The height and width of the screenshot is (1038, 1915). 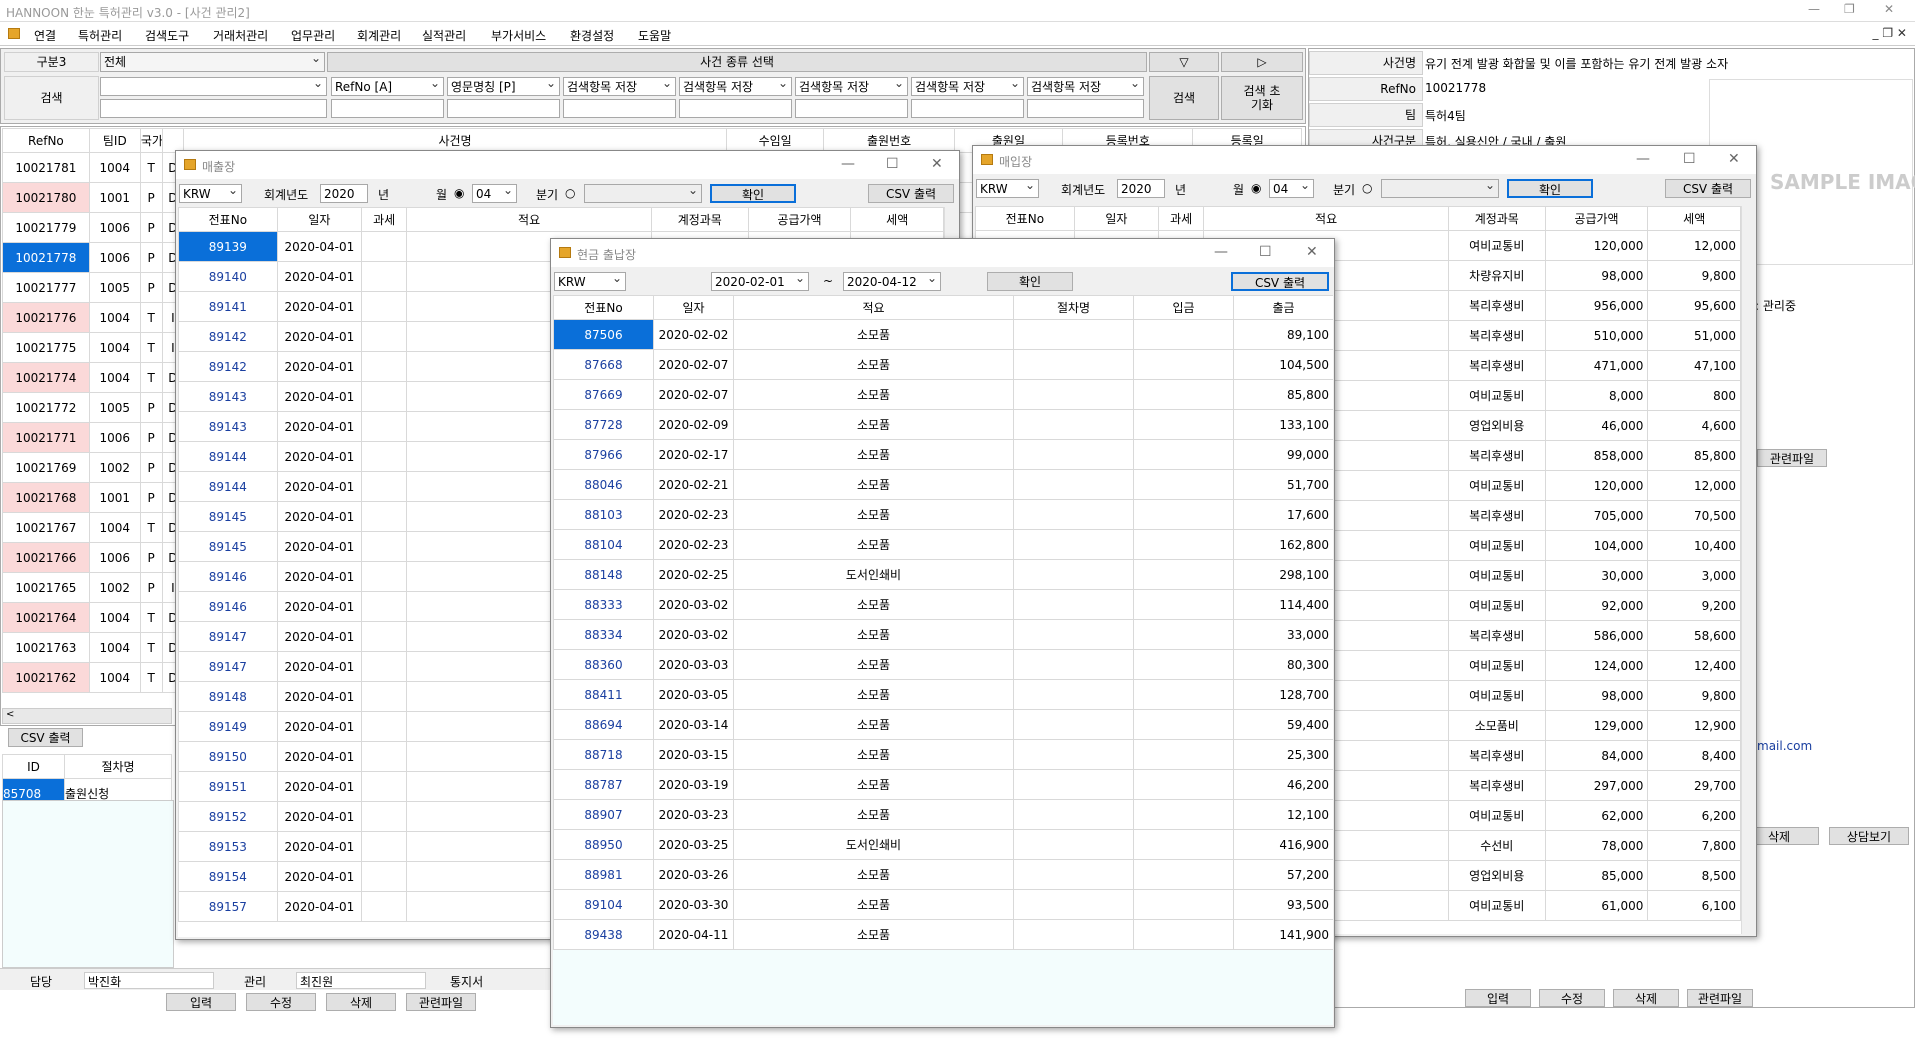 What do you see at coordinates (46, 677) in the screenshot?
I see `table-cell: 10021762` at bounding box center [46, 677].